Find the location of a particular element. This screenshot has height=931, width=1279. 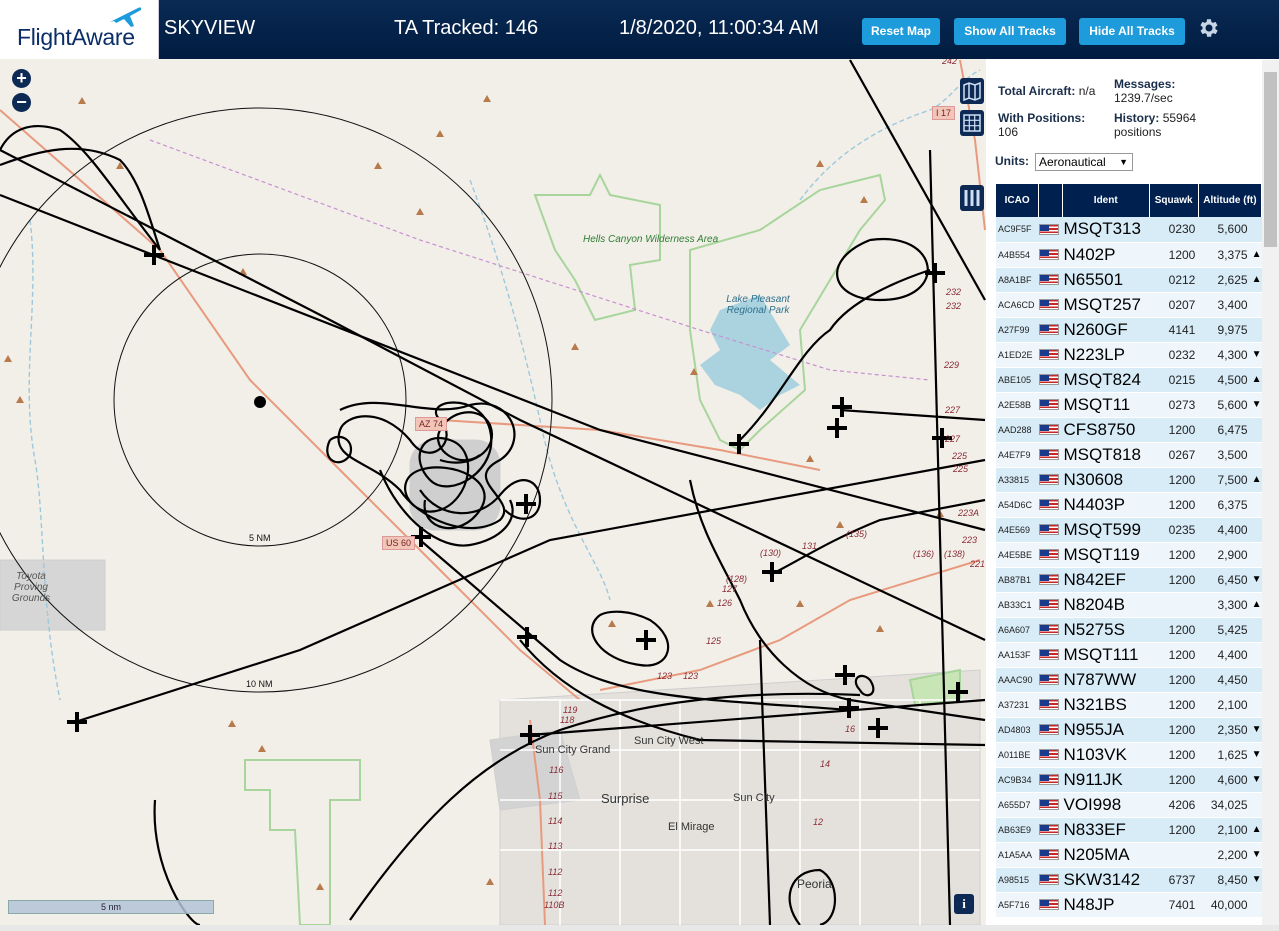

table-row: AB33C1 N8204B 3,300 ▲ is located at coordinates (1129, 605).